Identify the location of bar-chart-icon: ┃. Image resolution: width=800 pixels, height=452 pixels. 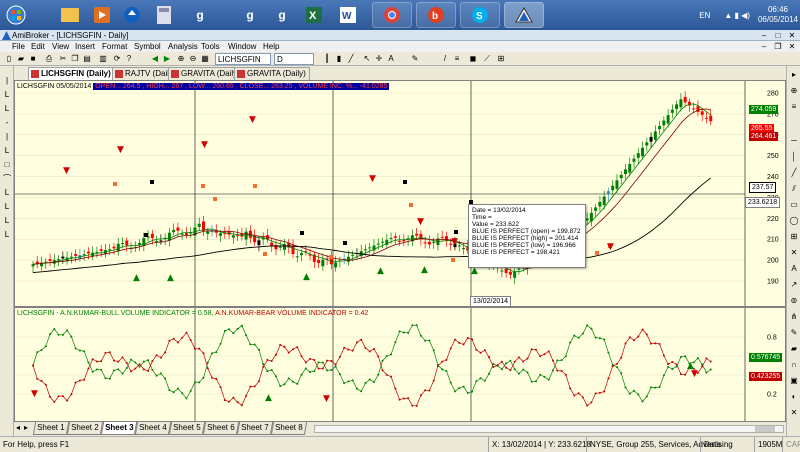
(327, 59).